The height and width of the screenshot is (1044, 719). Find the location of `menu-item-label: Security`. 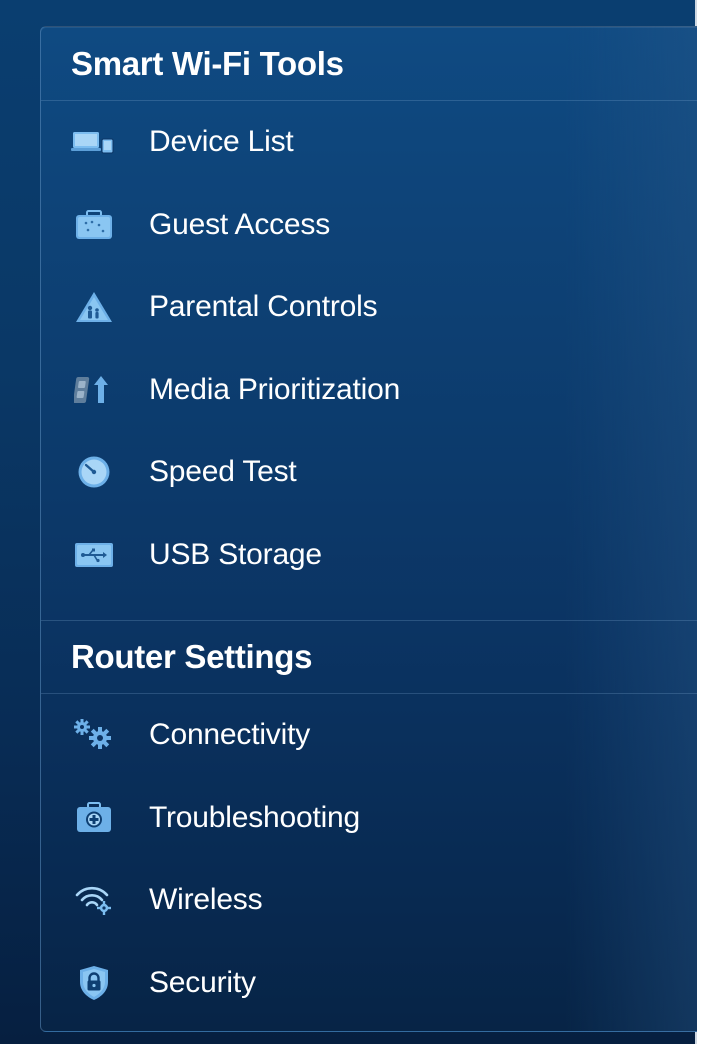

menu-item-label: Security is located at coordinates (202, 982).